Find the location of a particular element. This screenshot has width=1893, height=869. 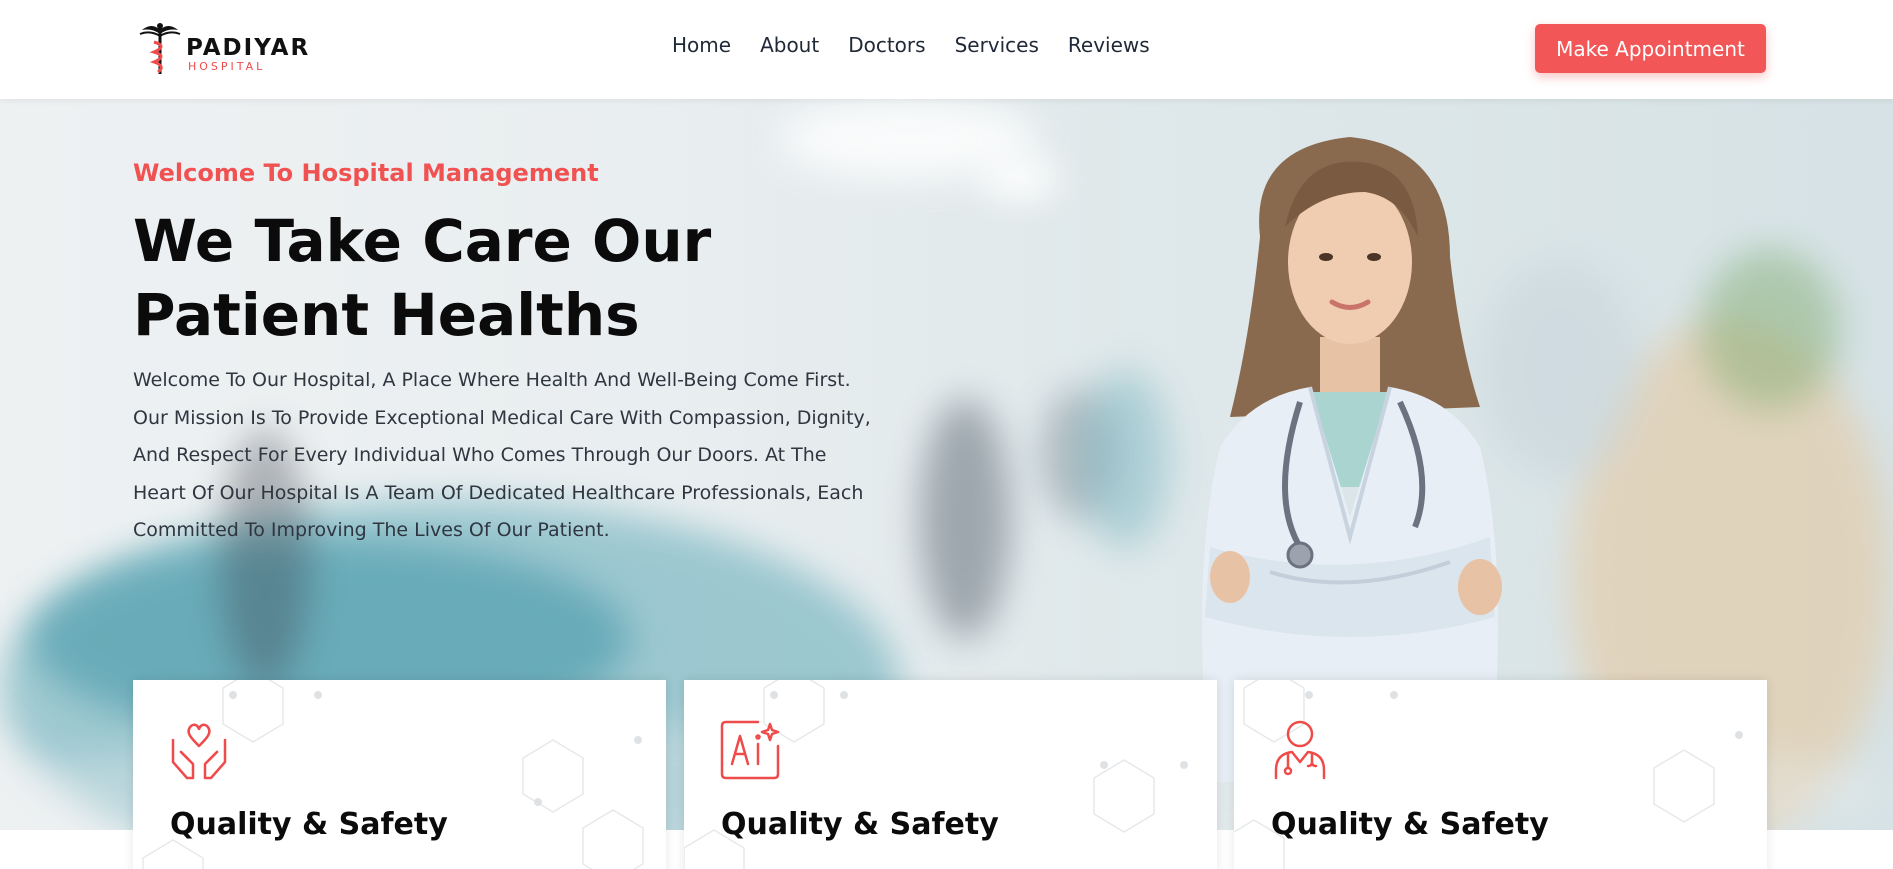

nav-doctors: Doctors is located at coordinates (886, 45).